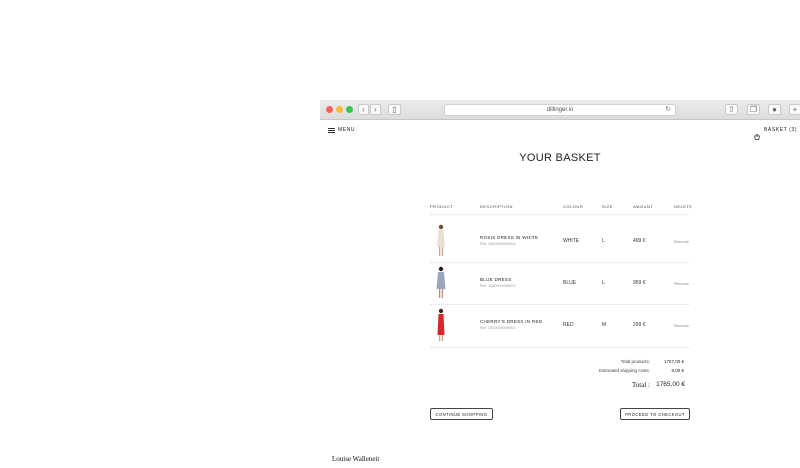 This screenshot has height=468, width=800. I want to click on continue-shopping-button: CONTINUE SHOPPING, so click(461, 414).